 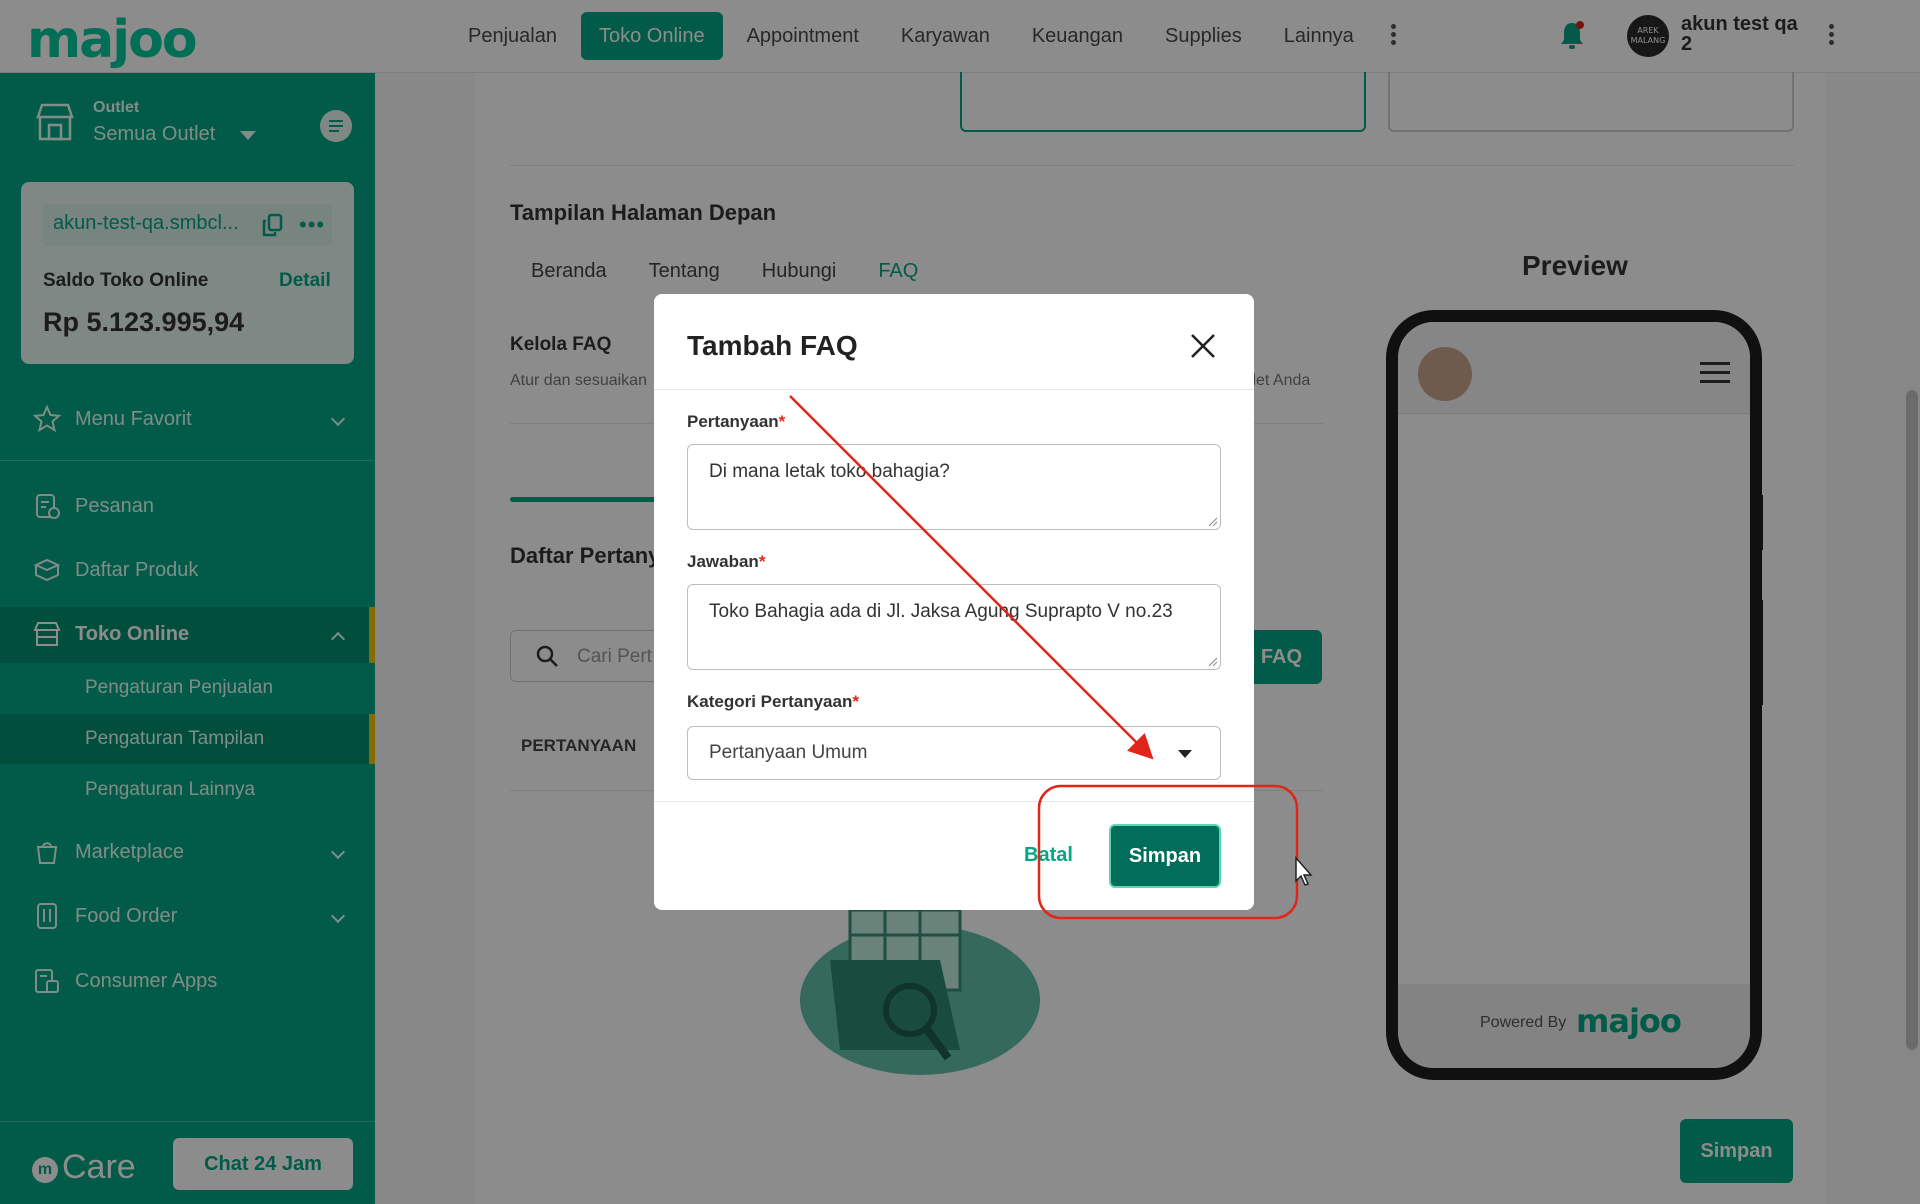 What do you see at coordinates (733, 421) in the screenshot?
I see `question-label-text: Pertanyaan` at bounding box center [733, 421].